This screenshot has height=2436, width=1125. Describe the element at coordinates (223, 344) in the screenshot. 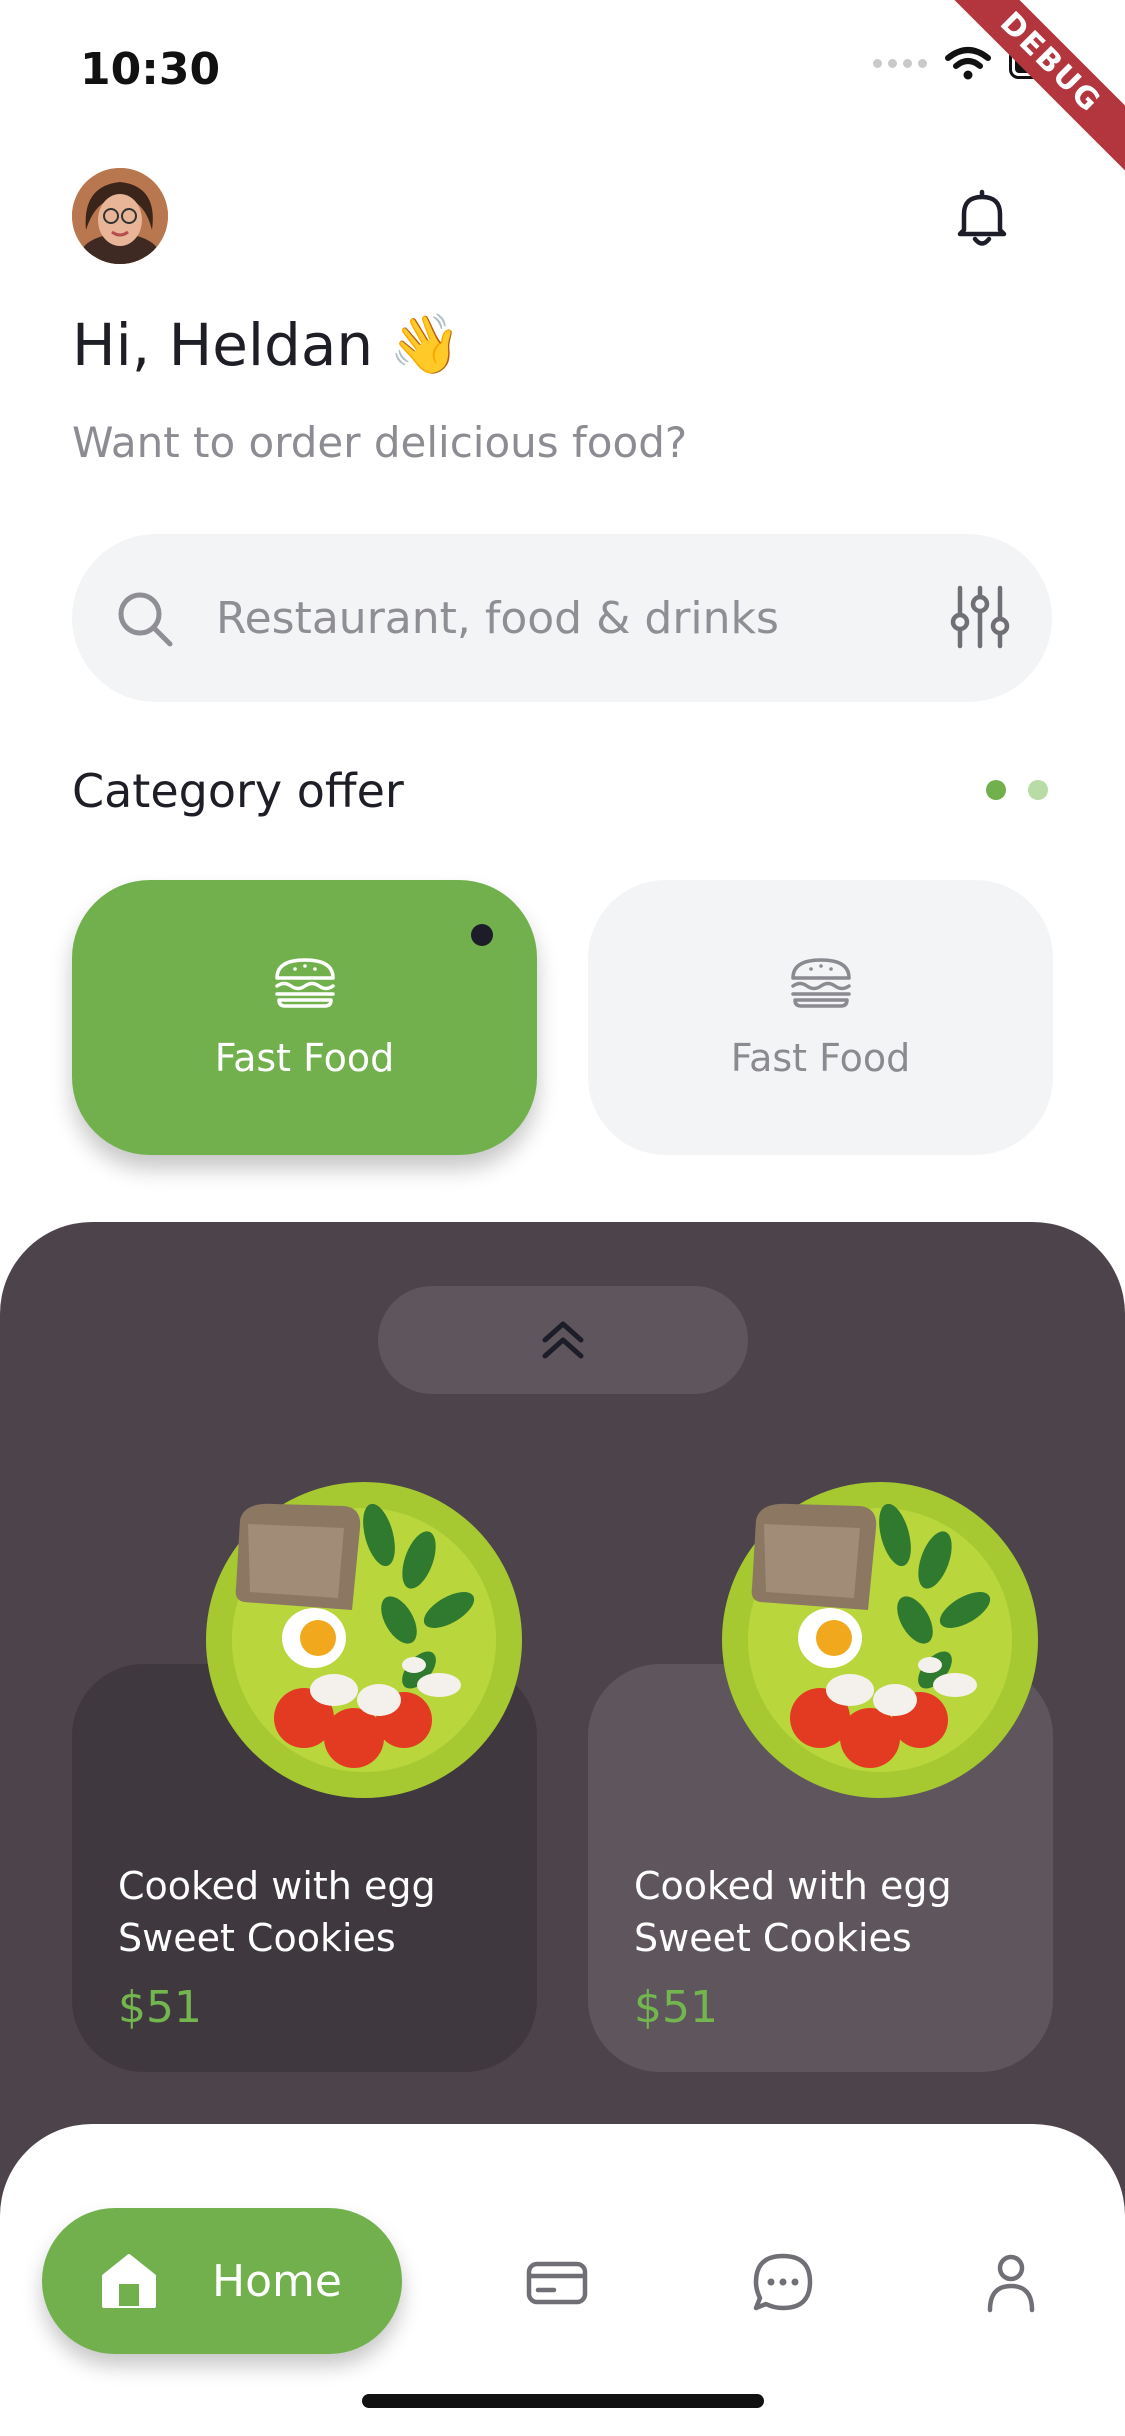

I see `greeting-text: Hi, Heldan` at that location.